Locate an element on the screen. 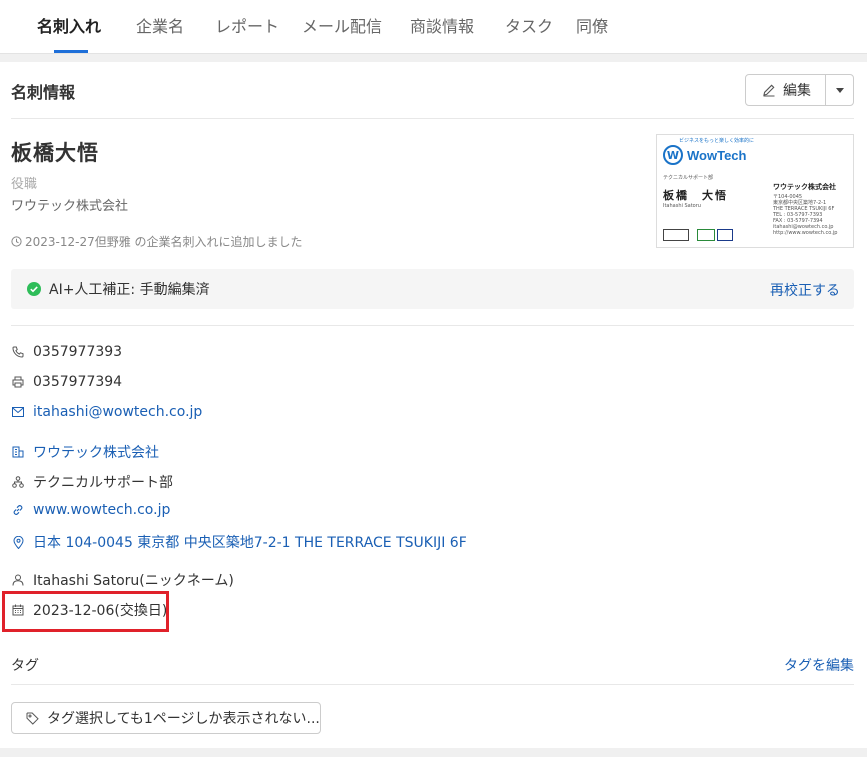 Image resolution: width=867 pixels, height=757 pixels. edit-dropdown-toggle is located at coordinates (839, 90).